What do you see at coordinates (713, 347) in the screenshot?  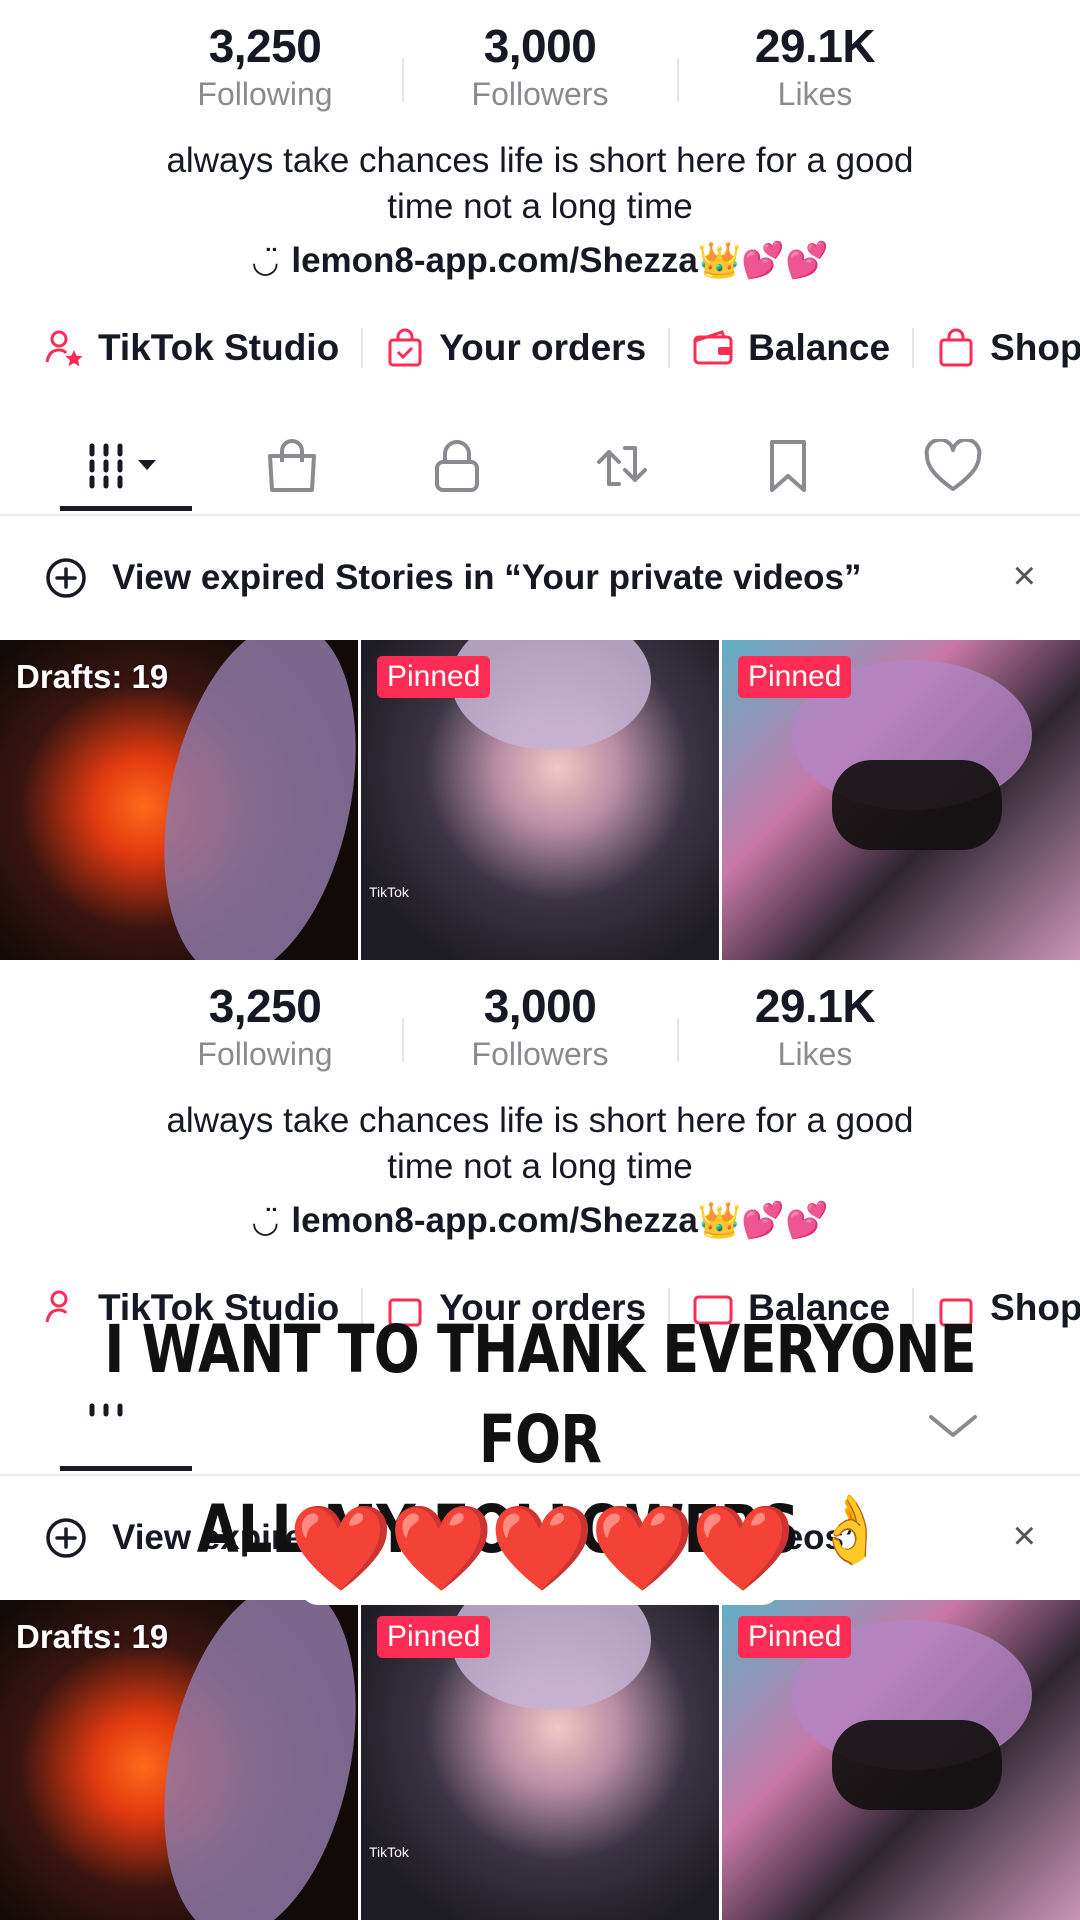 I see `wallet-icon` at bounding box center [713, 347].